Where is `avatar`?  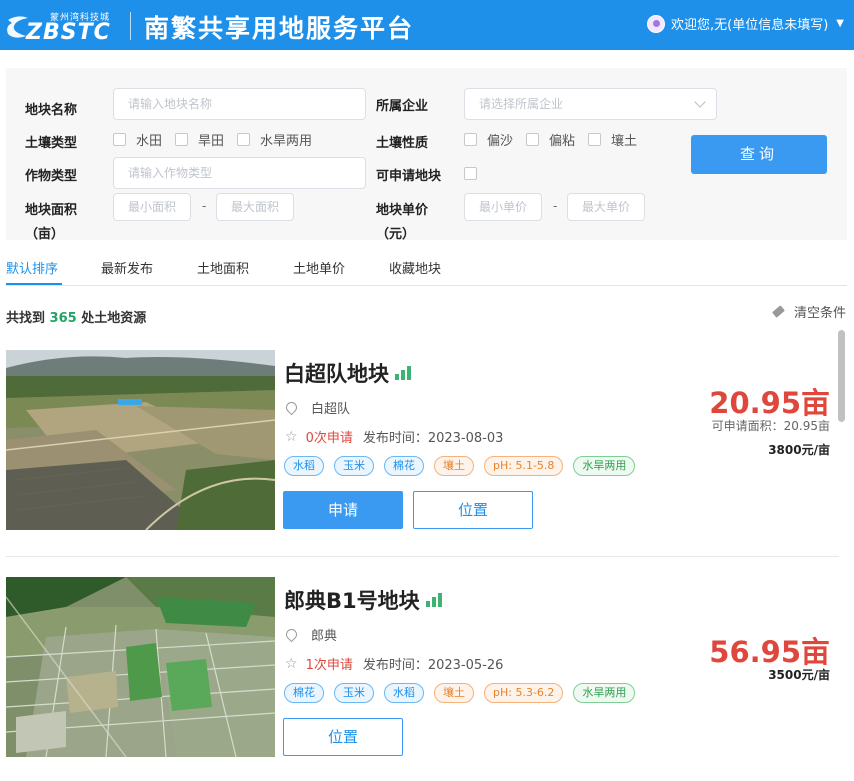
avatar is located at coordinates (656, 23).